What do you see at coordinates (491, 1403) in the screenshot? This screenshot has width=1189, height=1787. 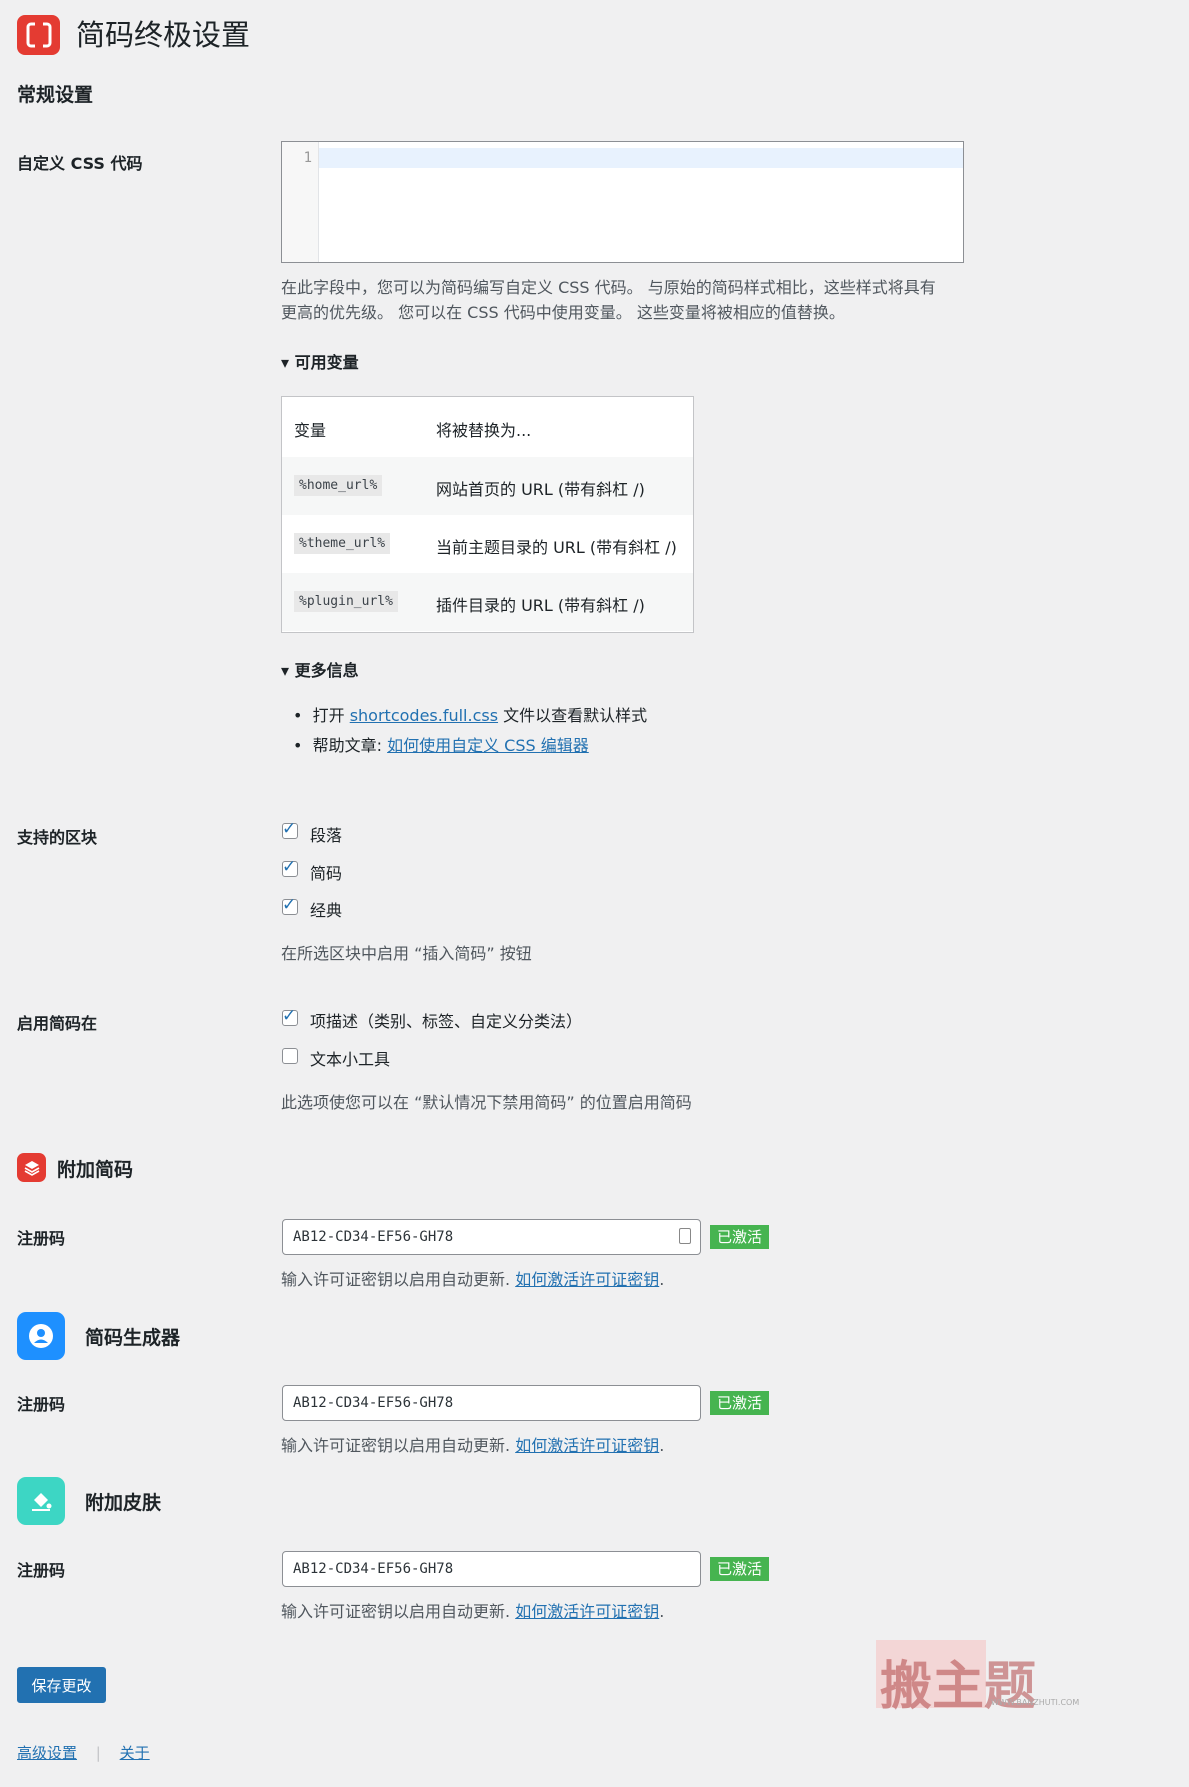 I see `license-key-input-maker: AB12-CD34-EF56-GH78` at bounding box center [491, 1403].